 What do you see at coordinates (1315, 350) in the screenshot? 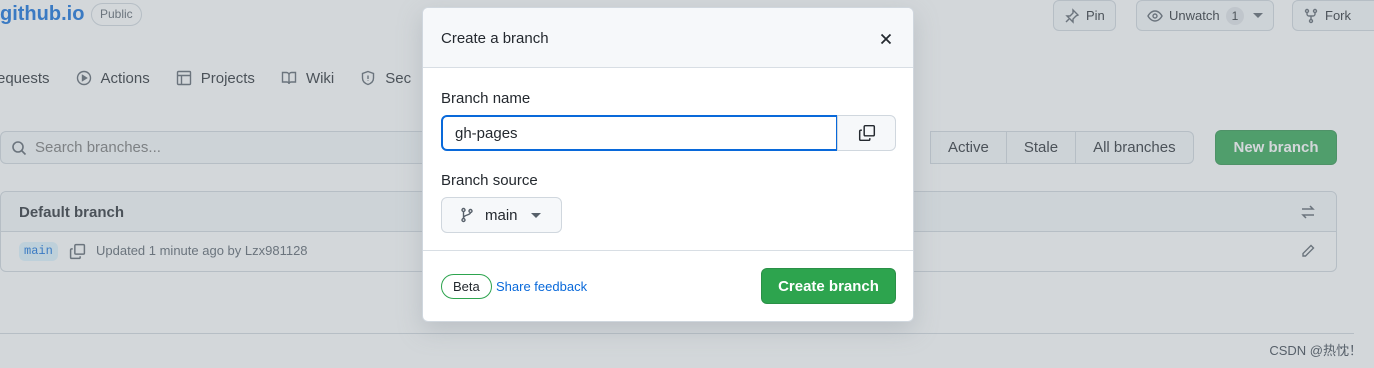
I see `watermark-text: CSDN @热忱！` at bounding box center [1315, 350].